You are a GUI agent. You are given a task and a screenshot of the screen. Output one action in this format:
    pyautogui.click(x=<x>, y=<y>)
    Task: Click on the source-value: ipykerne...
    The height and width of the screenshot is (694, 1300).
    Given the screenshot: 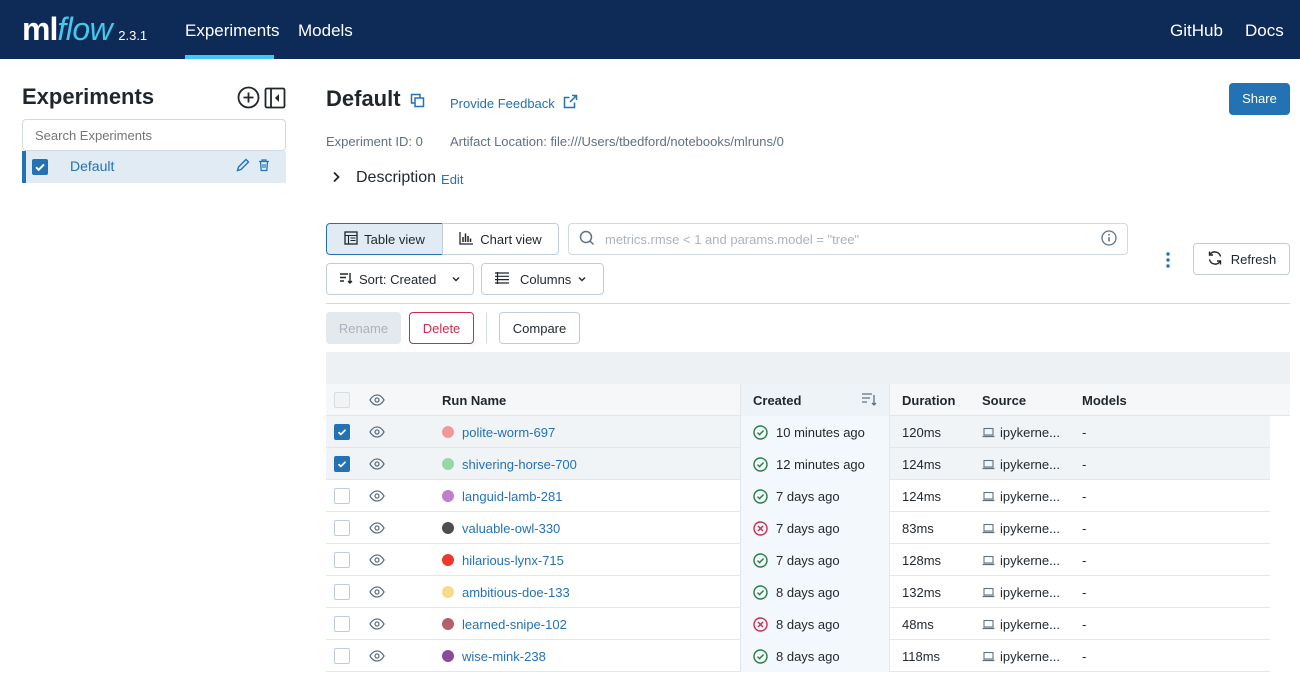 What is the action you would take?
    pyautogui.click(x=1030, y=464)
    